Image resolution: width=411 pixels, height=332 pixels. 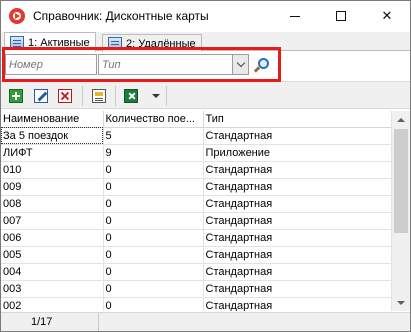 I want to click on add-icon, so click(x=16, y=96).